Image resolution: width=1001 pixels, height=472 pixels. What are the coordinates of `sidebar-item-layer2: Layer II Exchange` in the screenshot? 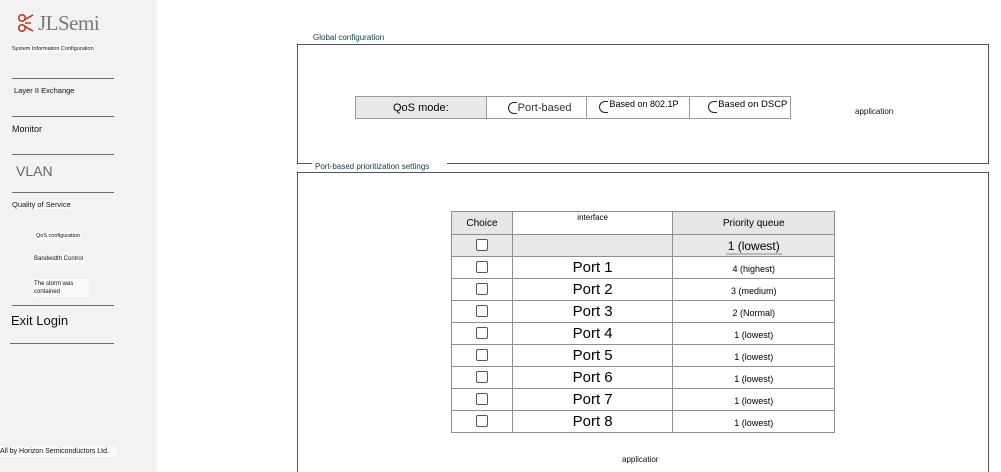 It's located at (63, 98).